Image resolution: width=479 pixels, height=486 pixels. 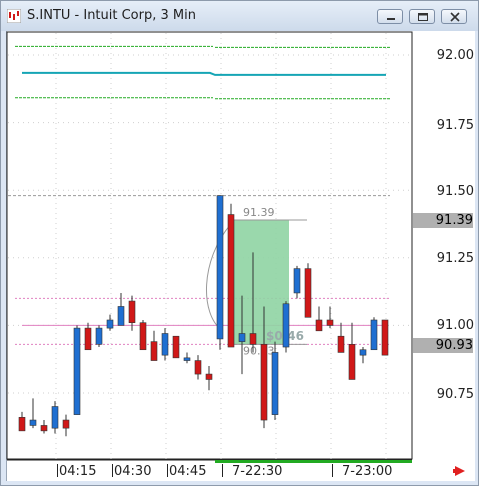 What do you see at coordinates (455, 325) in the screenshot?
I see `price-label-91-00: 91.00` at bounding box center [455, 325].